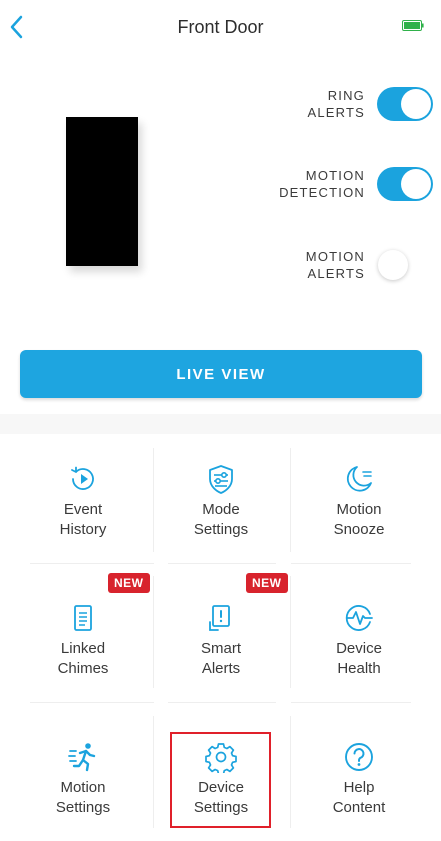 This screenshot has height=841, width=441. I want to click on tile-mode-settings: Mode Settings, so click(221, 498).